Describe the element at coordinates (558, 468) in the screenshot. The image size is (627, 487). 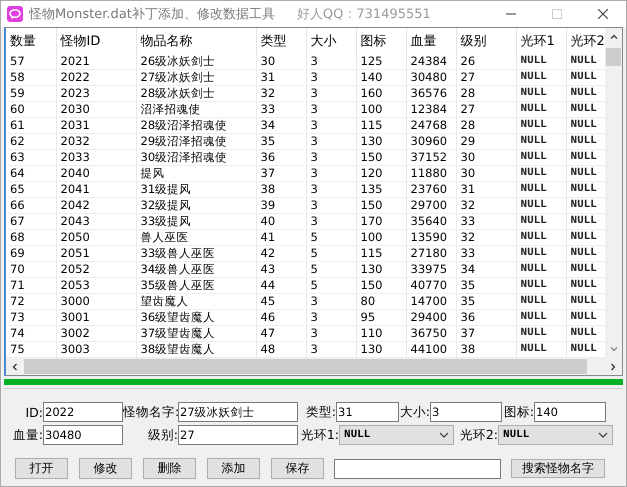
I see `search-button: 搜索怪物名字` at that location.